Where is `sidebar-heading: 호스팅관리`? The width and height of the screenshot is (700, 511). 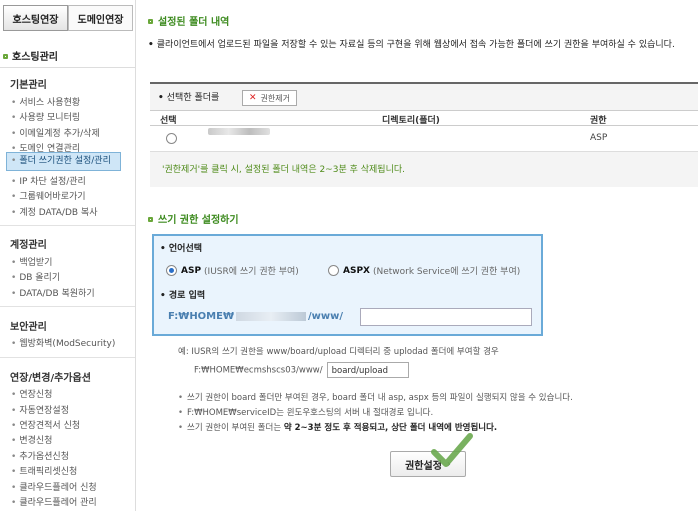
sidebar-heading: 호스팅관리 is located at coordinates (67, 58).